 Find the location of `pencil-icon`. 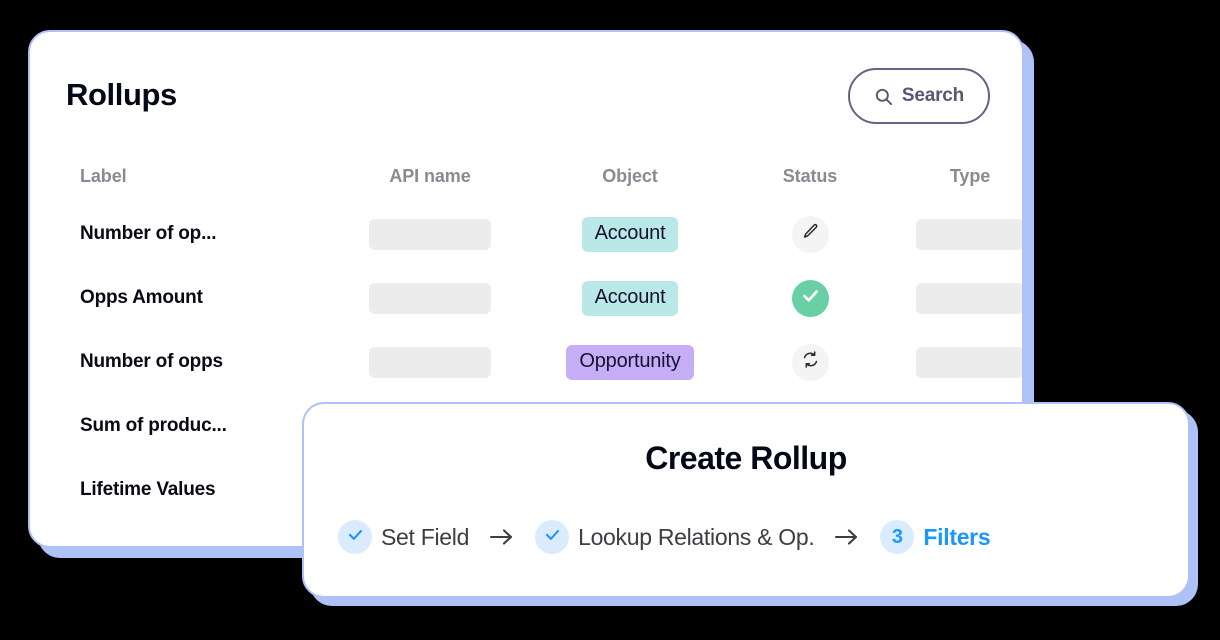

pencil-icon is located at coordinates (810, 234).